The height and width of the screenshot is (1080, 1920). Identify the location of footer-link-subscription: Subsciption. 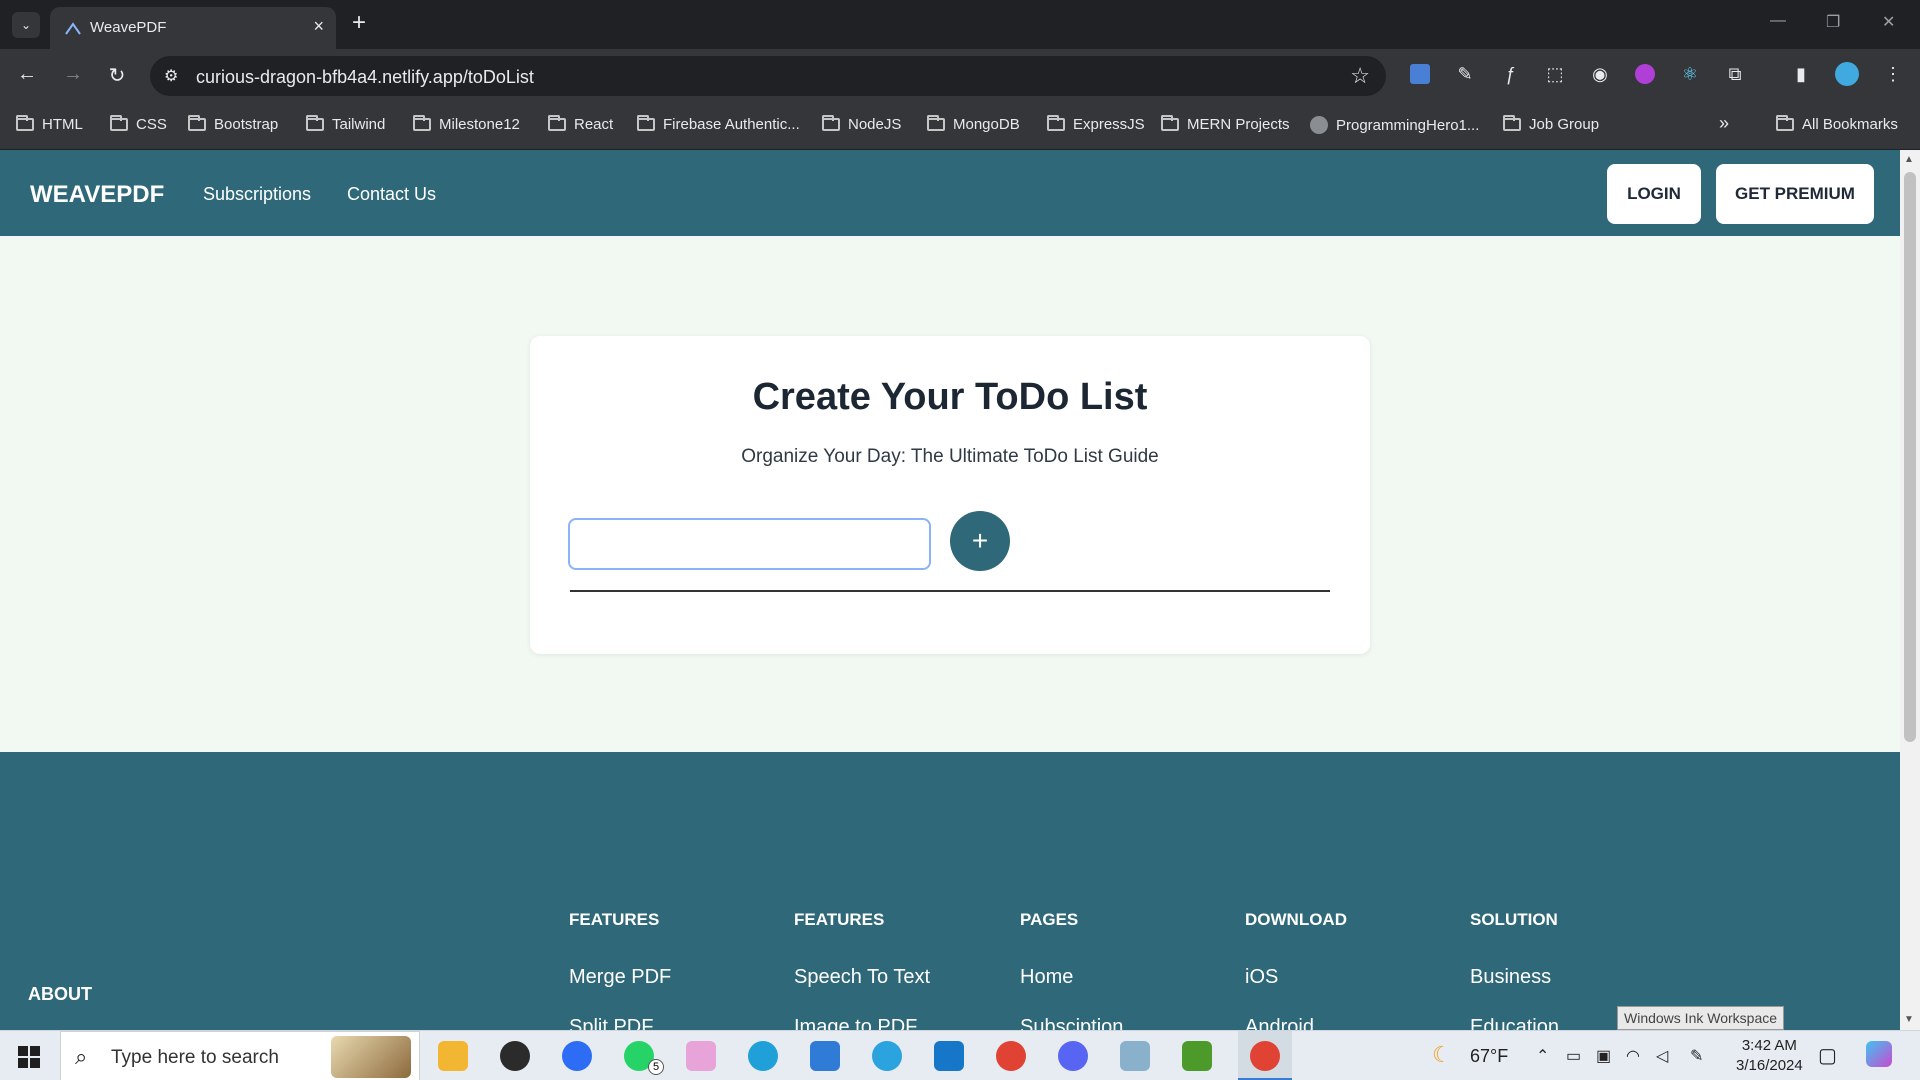
(1071, 1023).